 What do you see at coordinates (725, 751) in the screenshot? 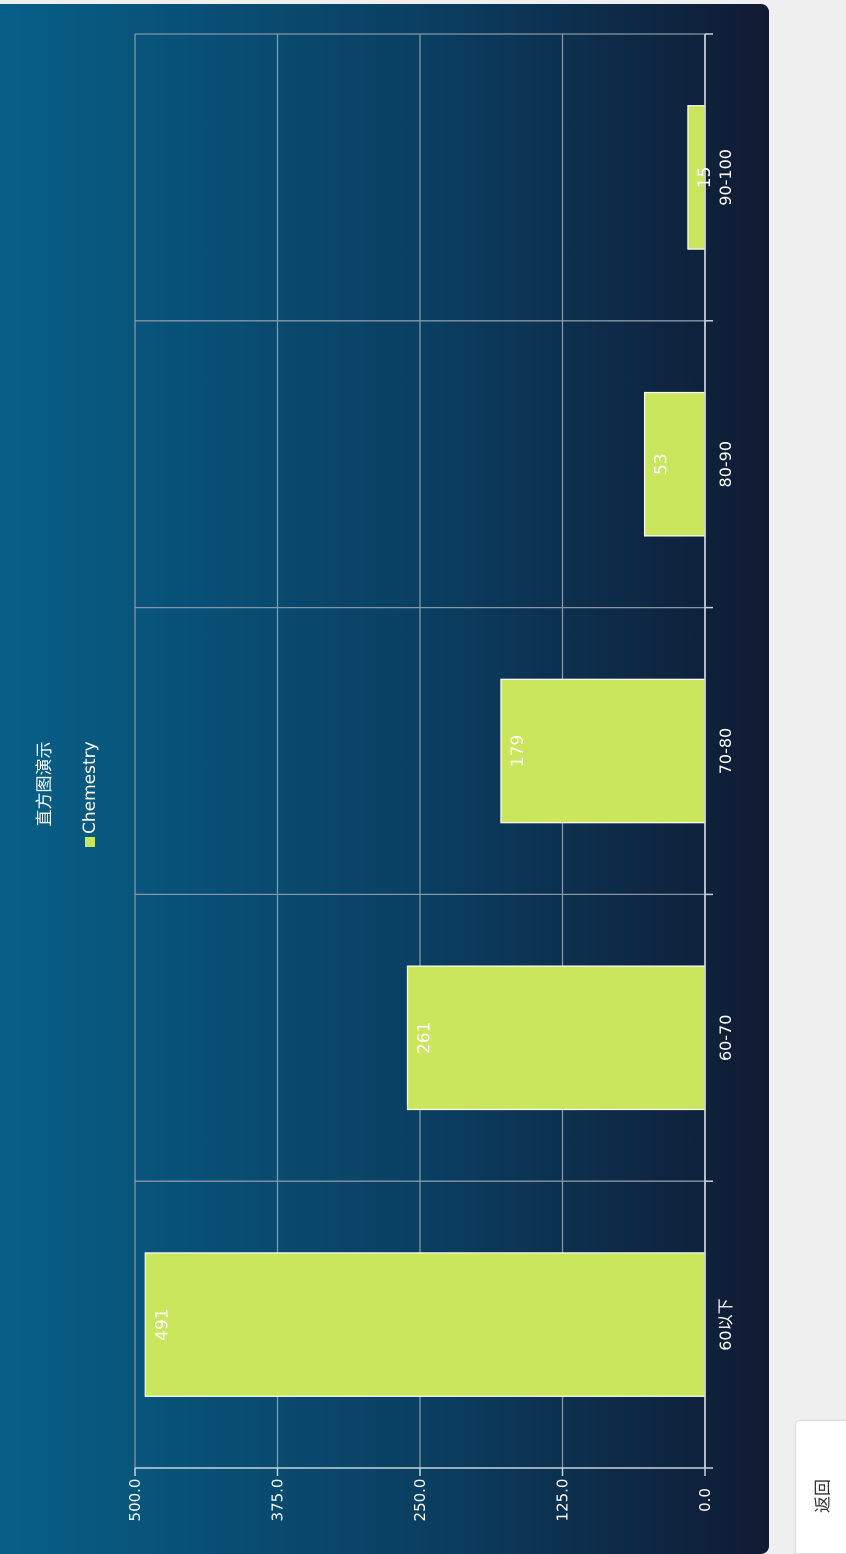
I see `category-label: 70-80` at bounding box center [725, 751].